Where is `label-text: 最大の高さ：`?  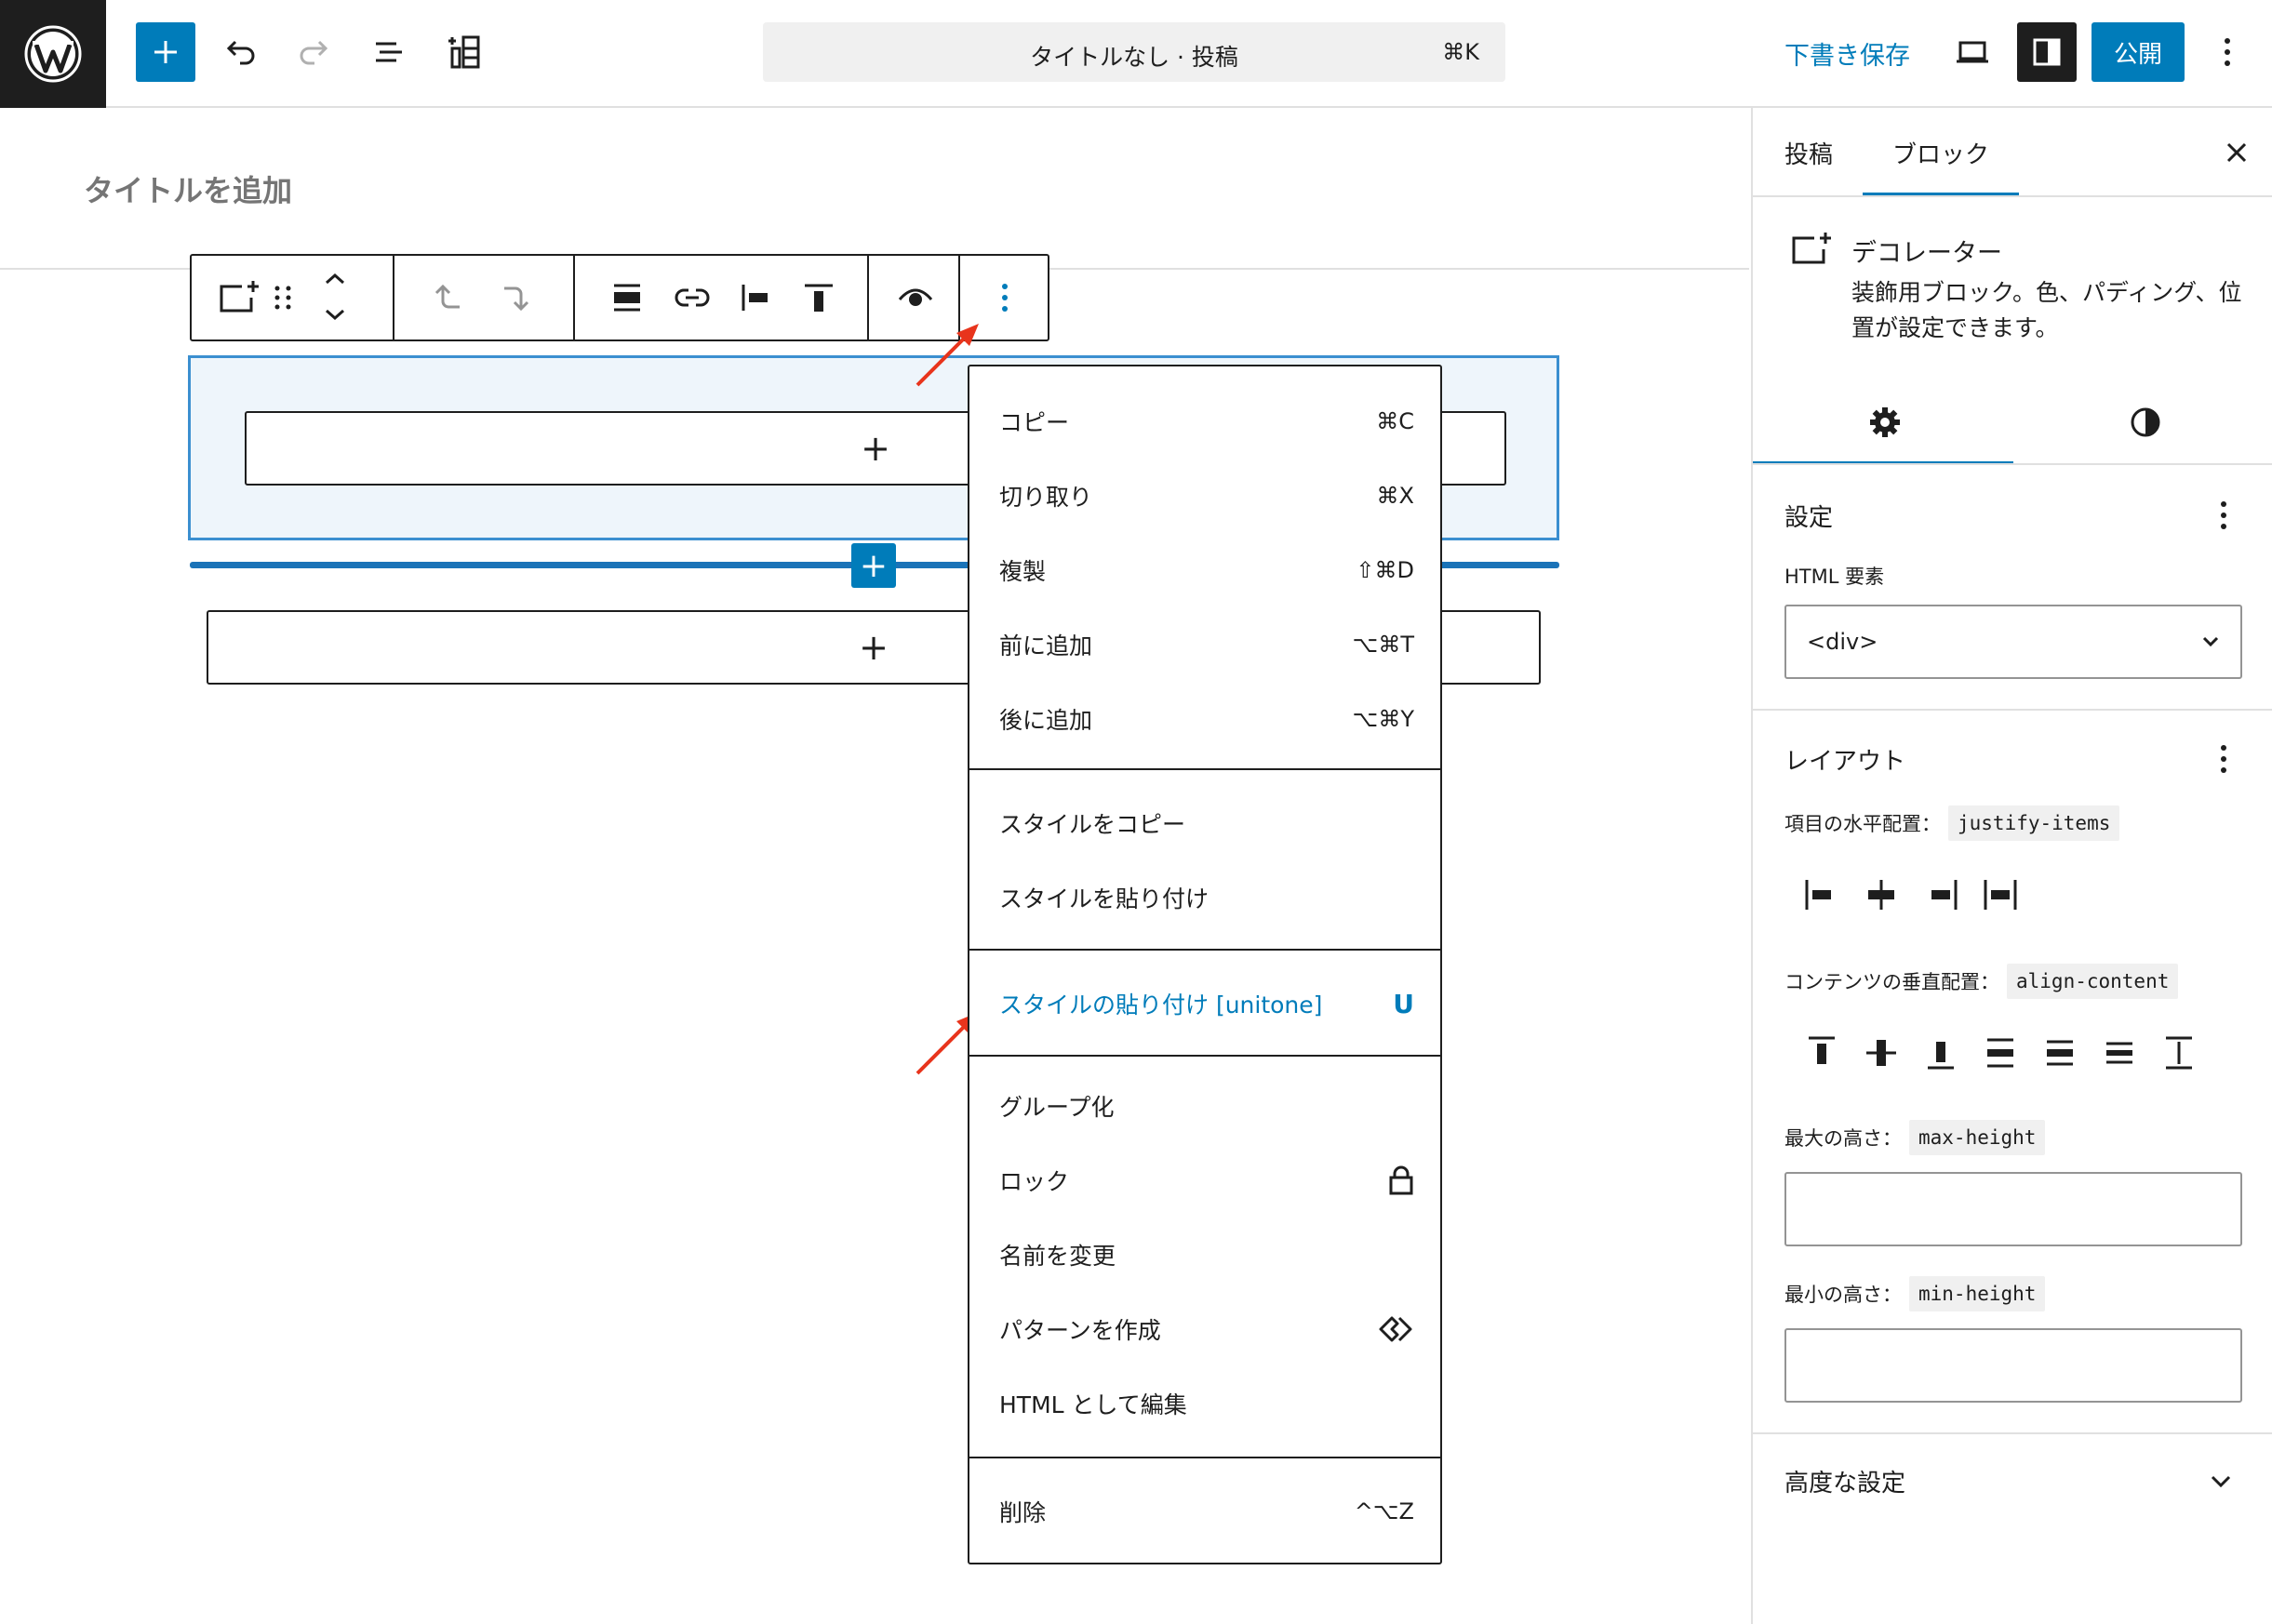 label-text: 最大の高さ： is located at coordinates (1843, 1138).